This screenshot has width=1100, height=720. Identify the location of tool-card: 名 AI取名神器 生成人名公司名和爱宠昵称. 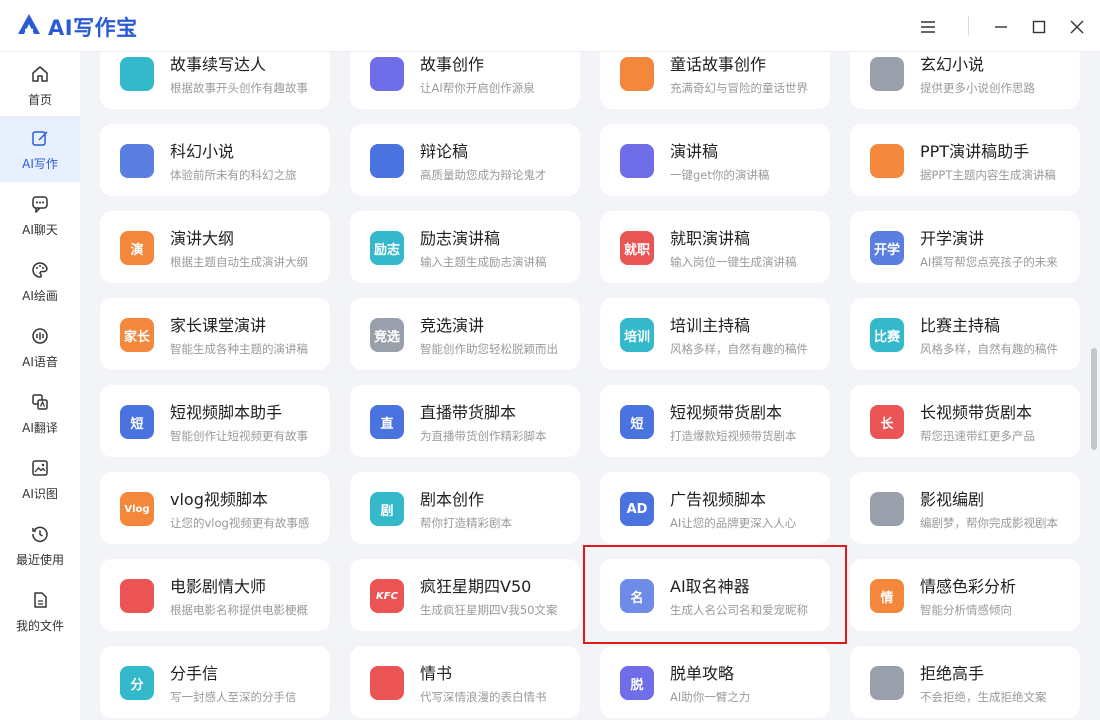
(715, 595).